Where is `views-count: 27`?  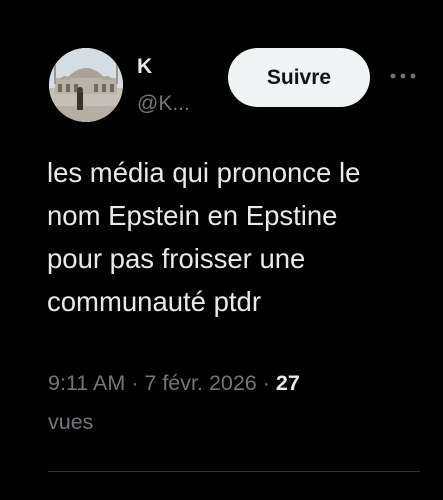
views-count: 27 is located at coordinates (287, 383).